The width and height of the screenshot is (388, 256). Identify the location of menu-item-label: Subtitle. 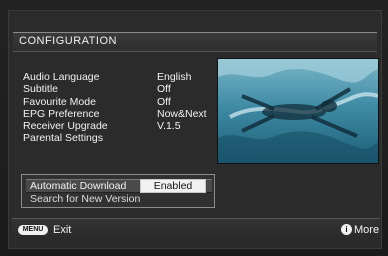
(41, 89).